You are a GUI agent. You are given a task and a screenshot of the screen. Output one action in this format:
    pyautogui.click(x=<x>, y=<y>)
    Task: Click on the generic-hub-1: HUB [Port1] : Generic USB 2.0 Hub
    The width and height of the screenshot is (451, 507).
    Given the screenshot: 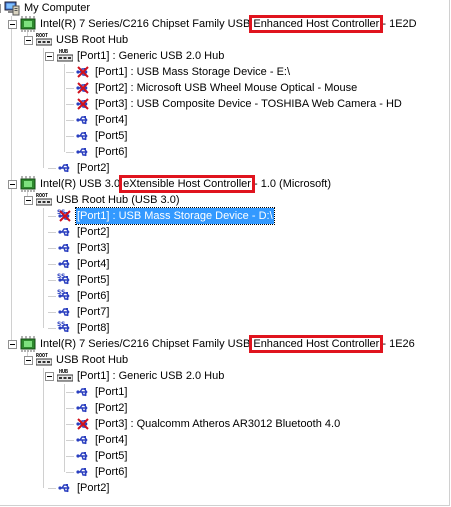 What is the action you would take?
    pyautogui.click(x=141, y=56)
    